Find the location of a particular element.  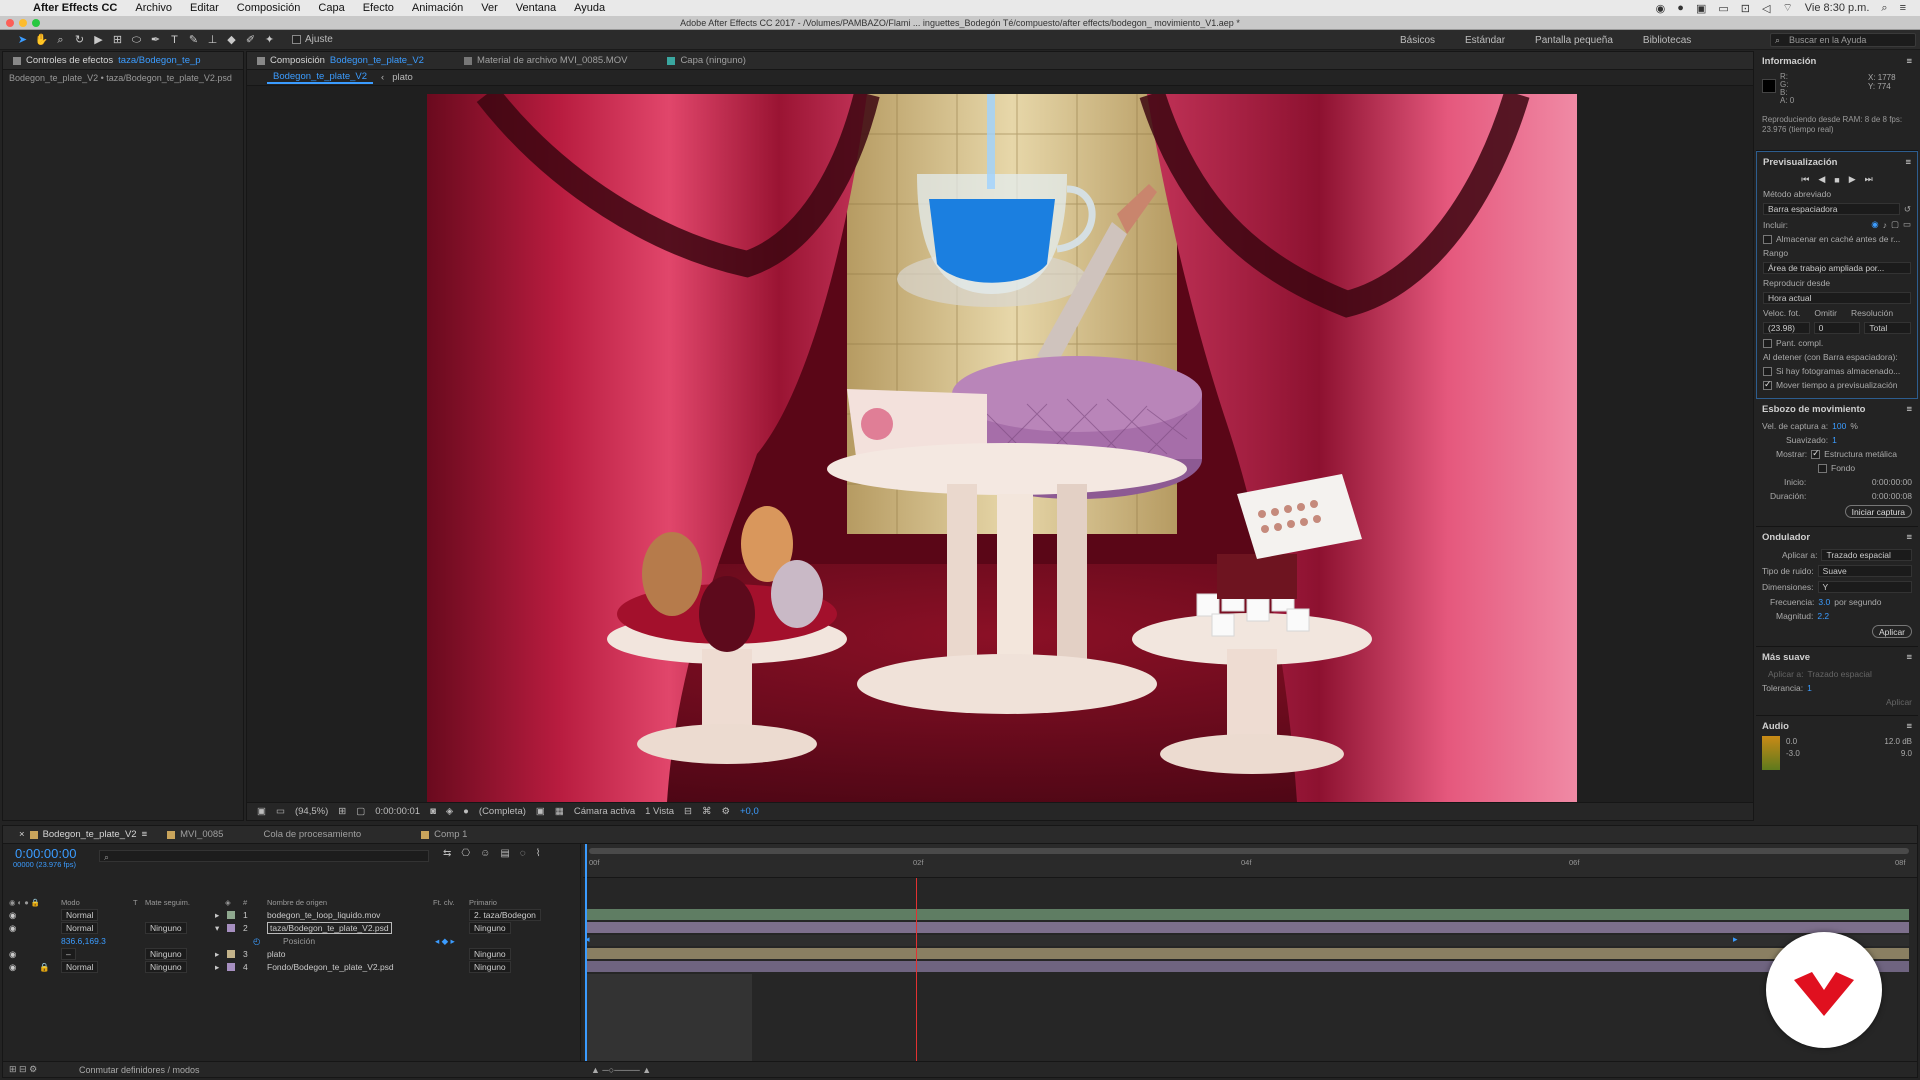

last-frame-icon: ⏭ is located at coordinates (1869, 179).